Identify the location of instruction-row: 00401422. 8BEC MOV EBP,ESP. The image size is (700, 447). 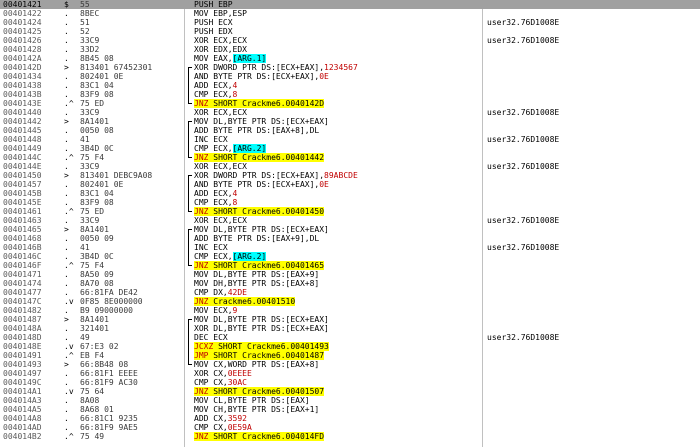
(350, 13).